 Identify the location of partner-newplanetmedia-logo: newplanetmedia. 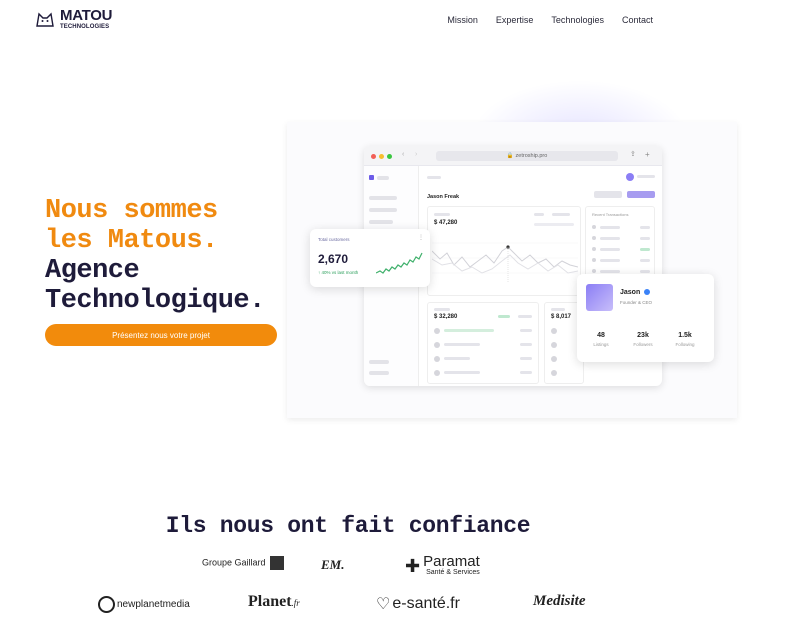
(144, 604).